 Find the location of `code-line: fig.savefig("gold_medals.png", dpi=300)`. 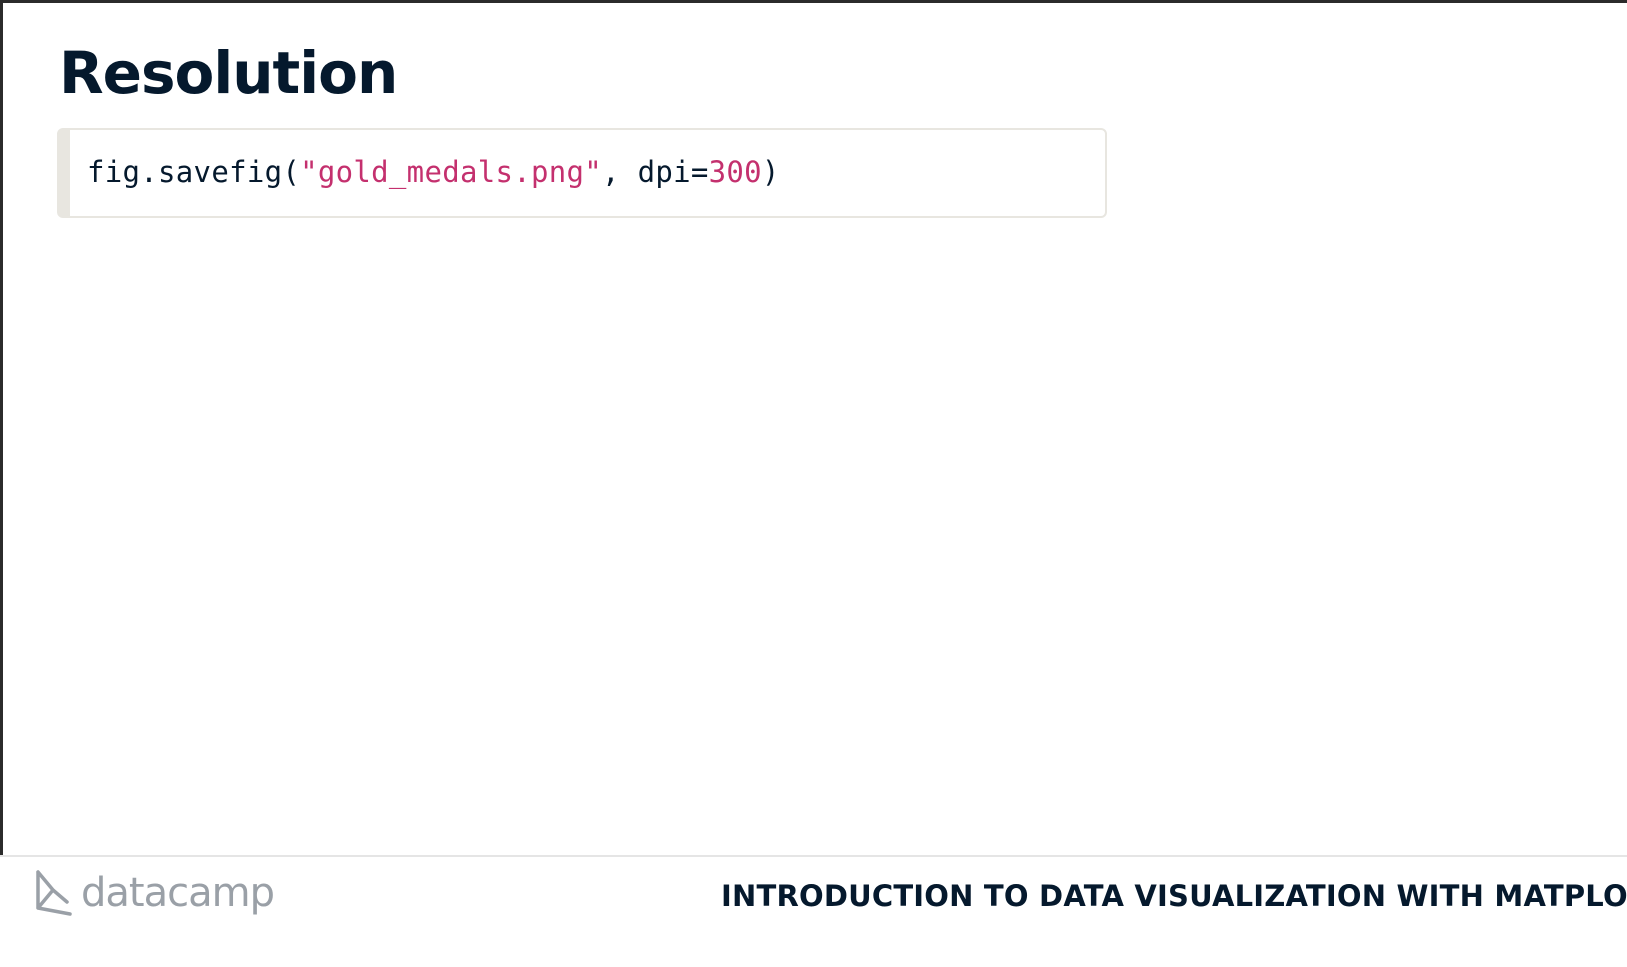

code-line: fig.savefig("gold_medals.png", dpi=300) is located at coordinates (433, 172).